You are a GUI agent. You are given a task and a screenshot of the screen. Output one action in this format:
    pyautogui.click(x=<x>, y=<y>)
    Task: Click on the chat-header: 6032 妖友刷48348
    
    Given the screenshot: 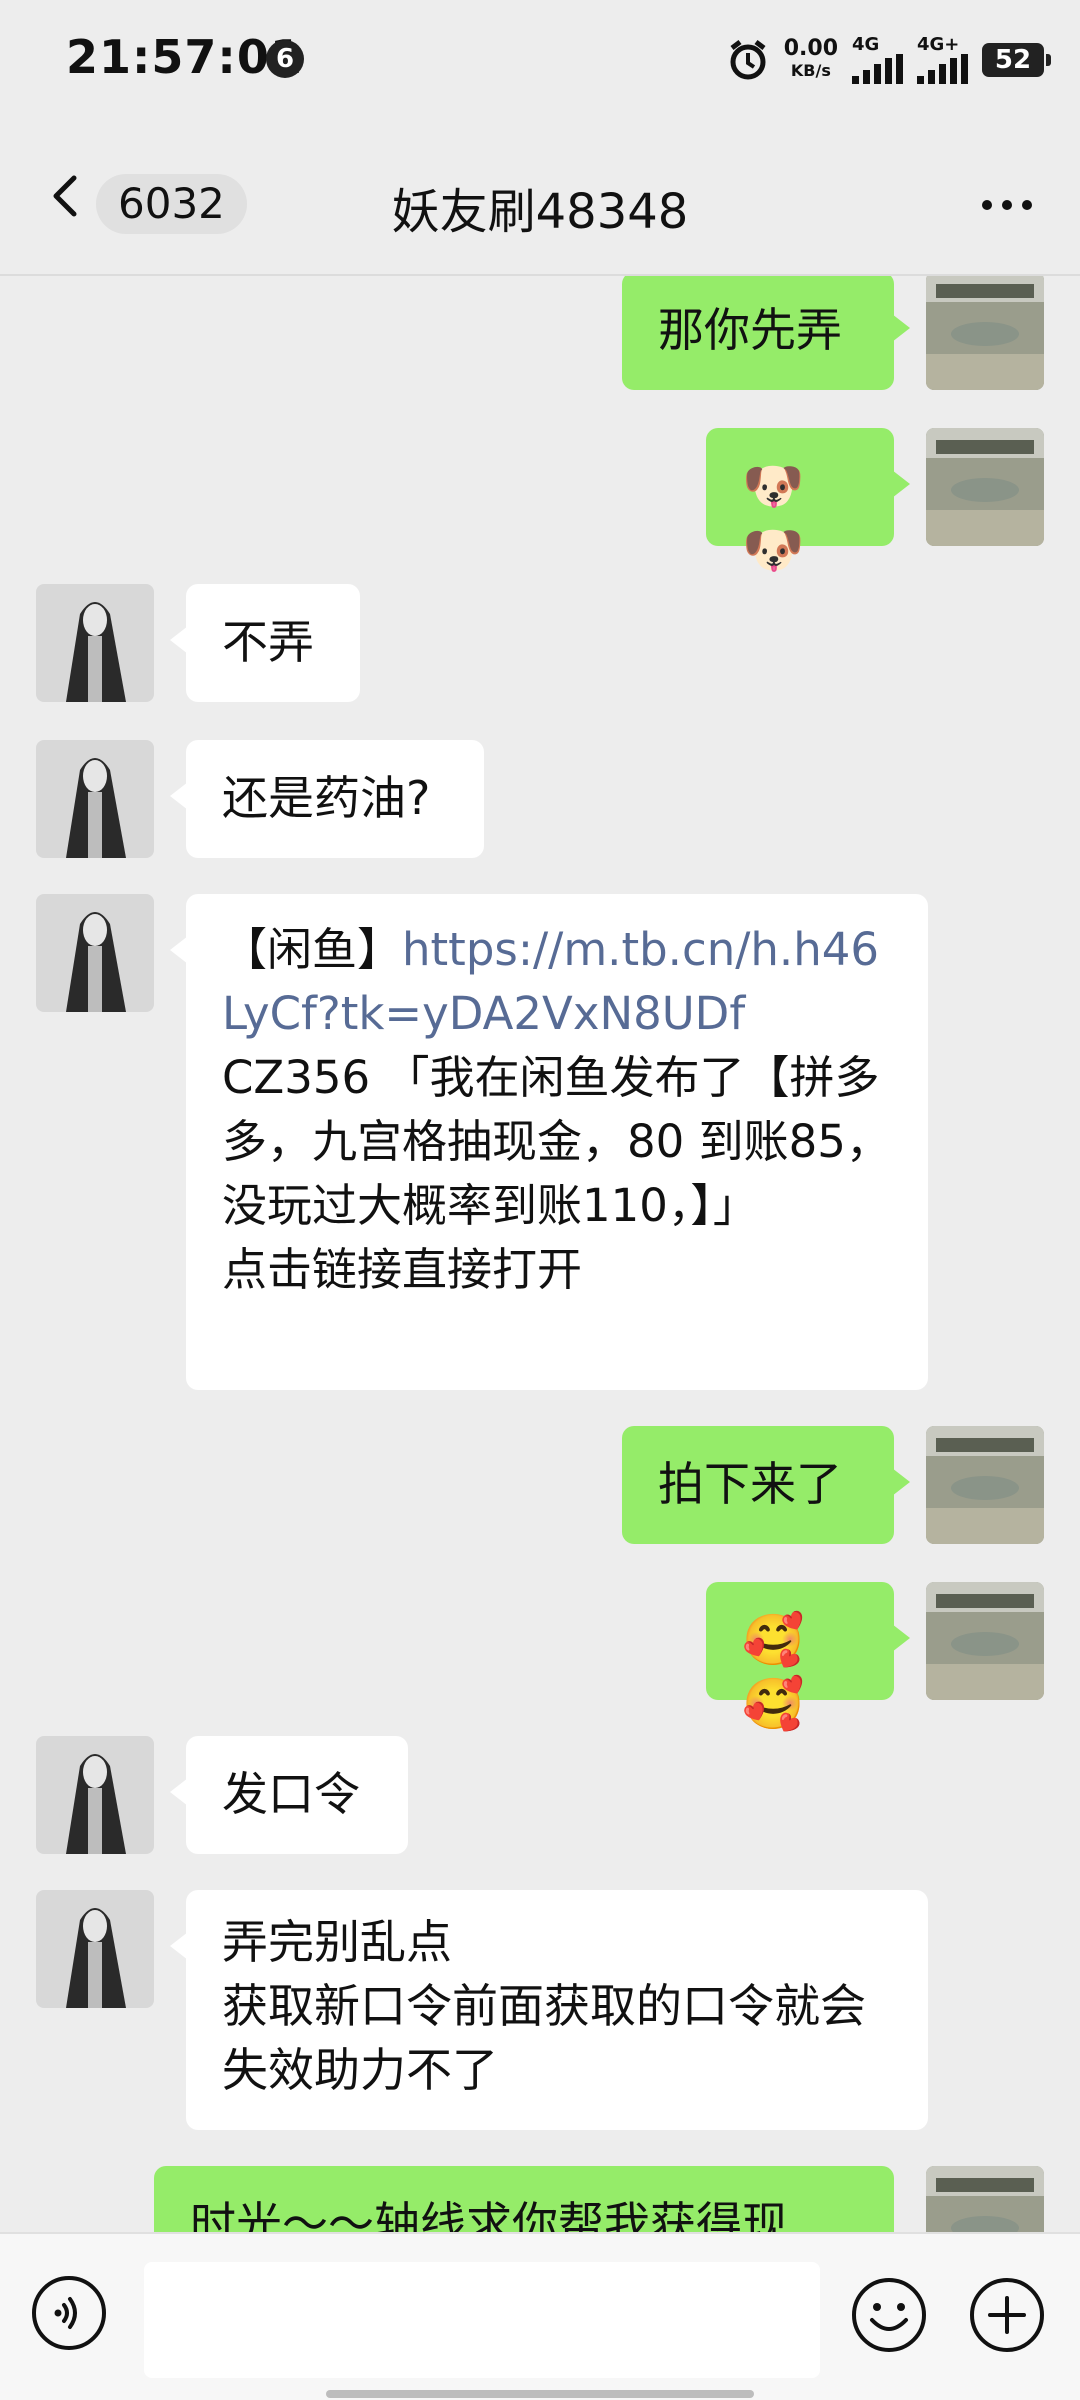 What is the action you would take?
    pyautogui.click(x=540, y=196)
    